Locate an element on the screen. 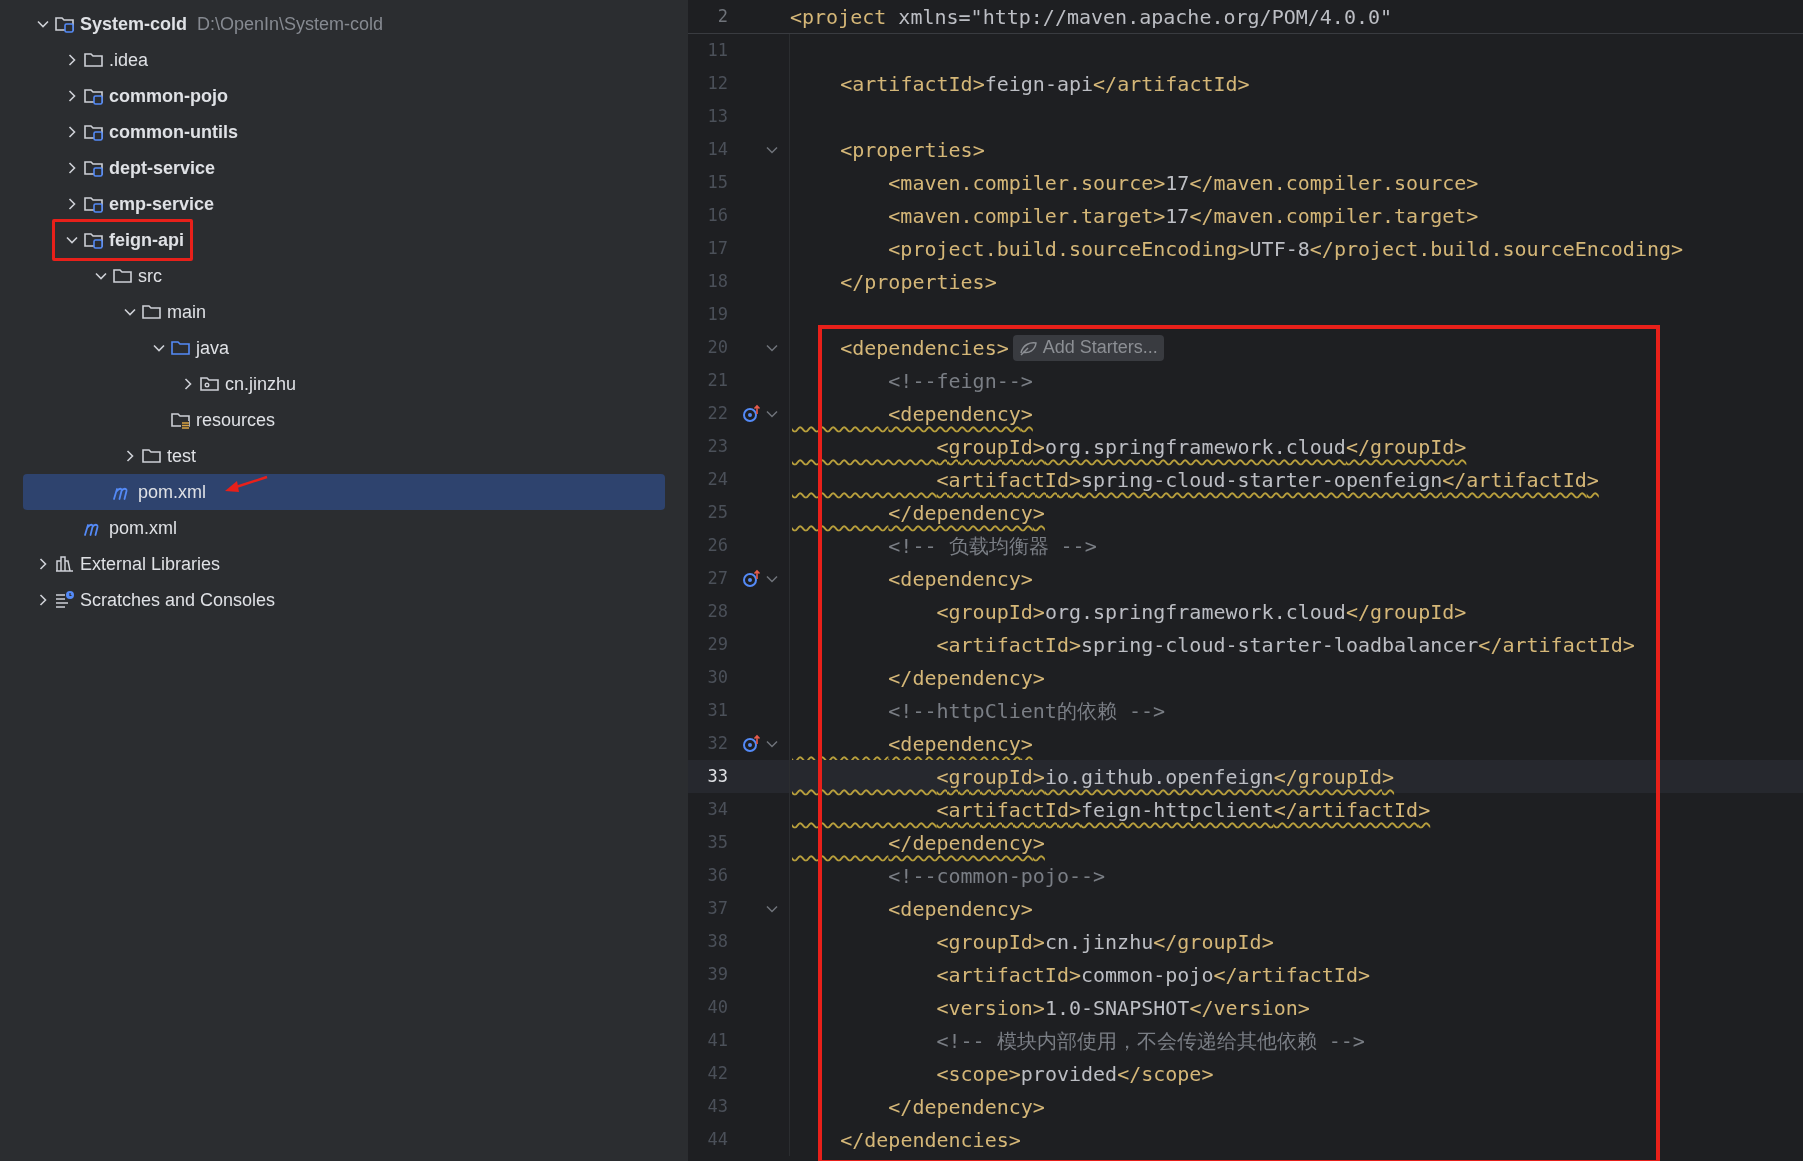 The image size is (1803, 1161). code-line: <dependencies> is located at coordinates (924, 348).